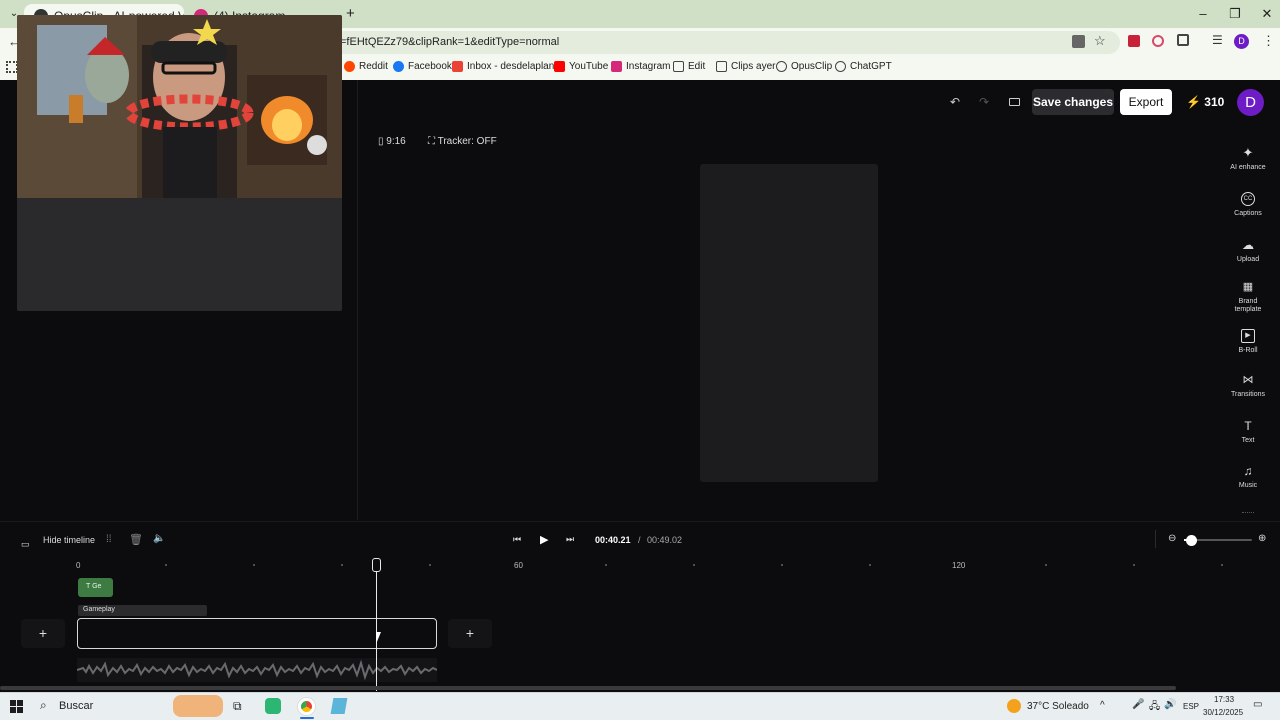 This screenshot has height=720, width=1280. Describe the element at coordinates (984, 102) in the screenshot. I see `redo-icon: ↷` at that location.